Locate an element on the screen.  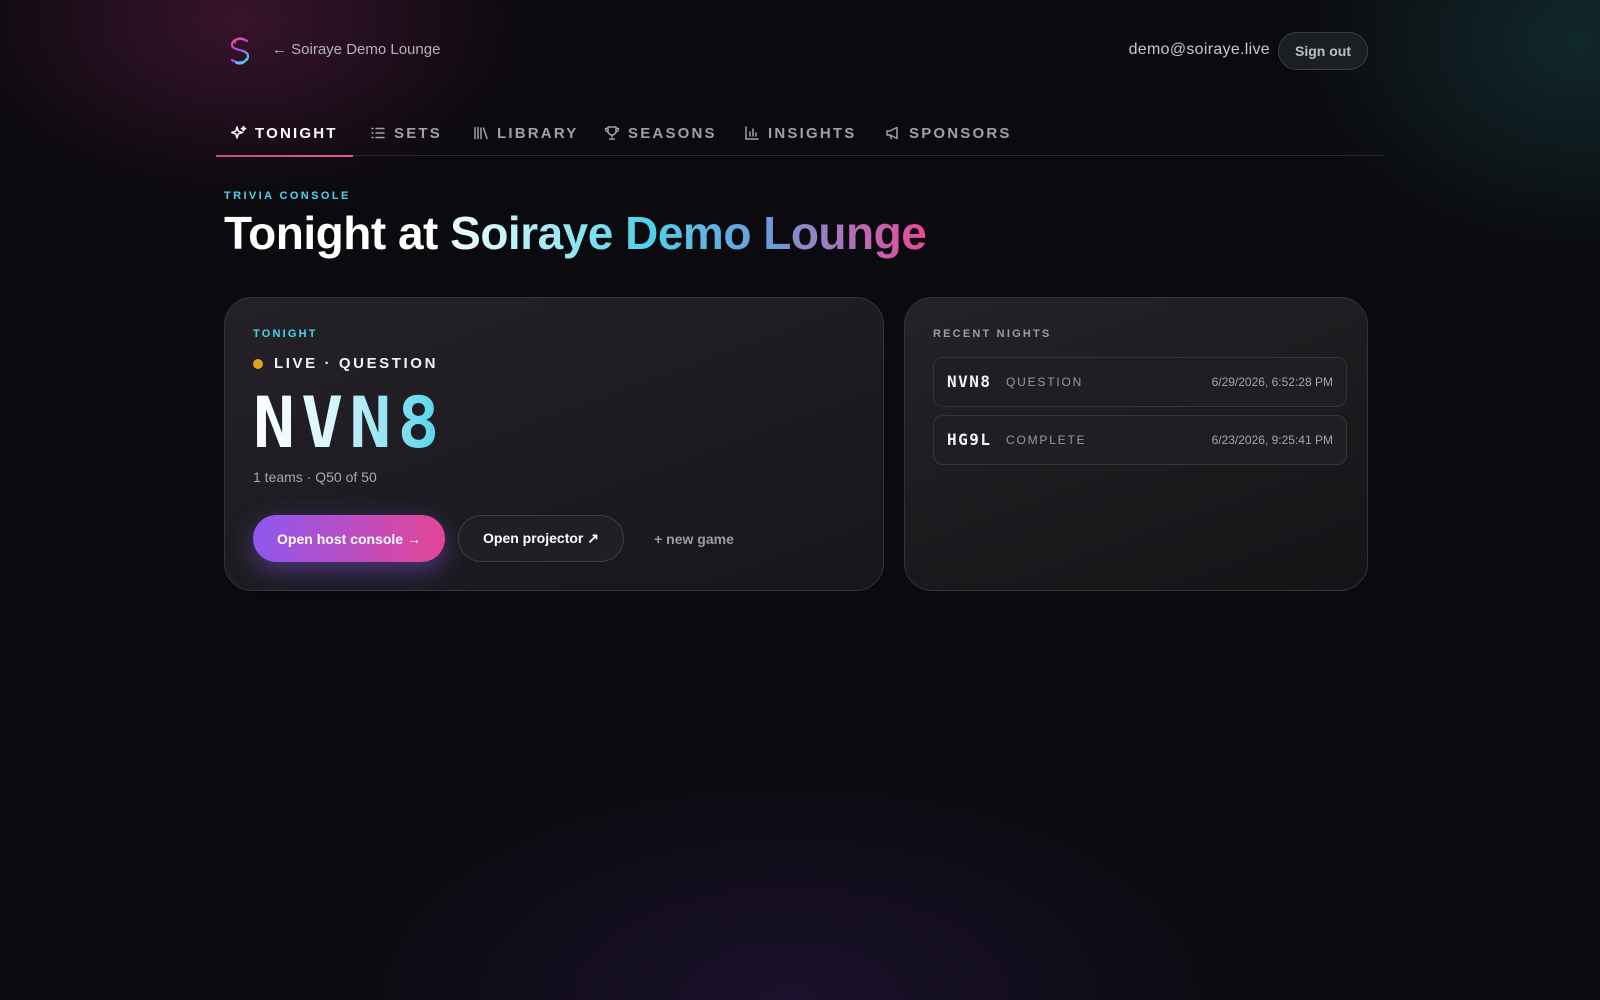
game-status: LIVE · QUESTION is located at coordinates (345, 363).